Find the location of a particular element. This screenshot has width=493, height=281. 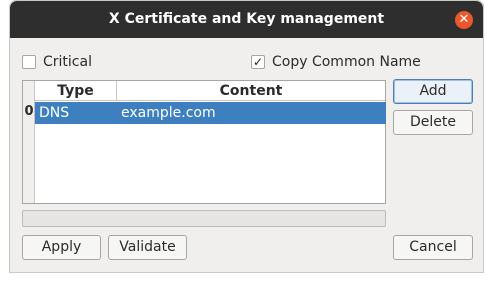

table-header: Type Content is located at coordinates (204, 91).